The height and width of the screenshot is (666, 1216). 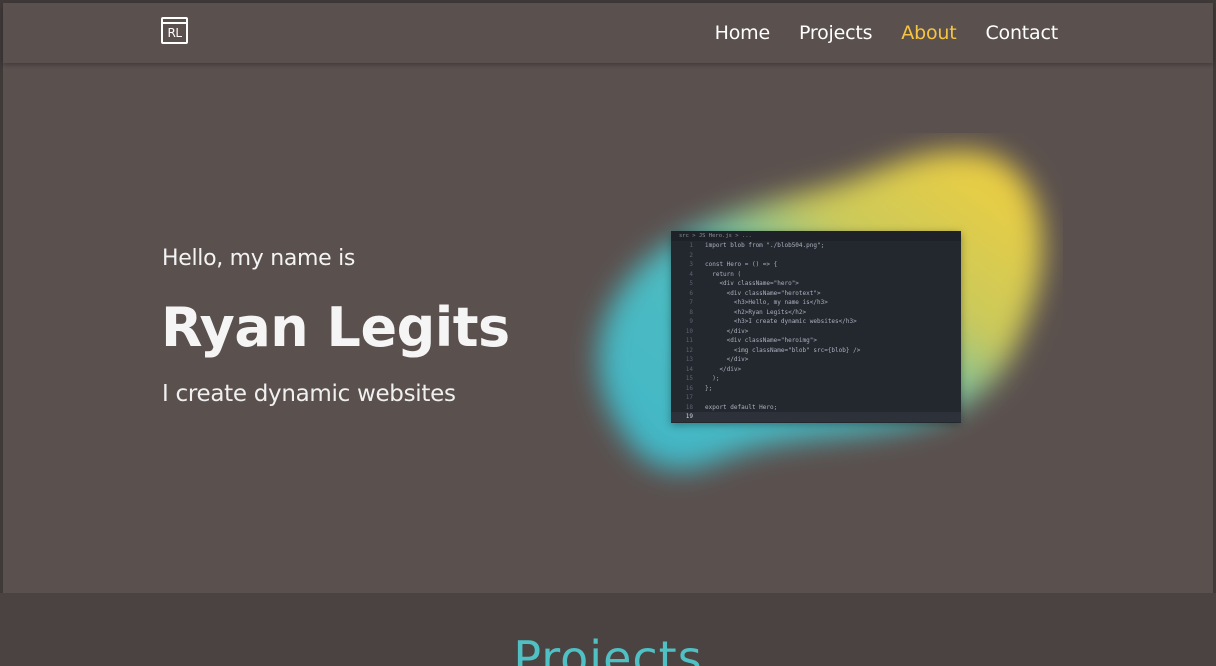 What do you see at coordinates (691, 255) in the screenshot?
I see `line-number: 2` at bounding box center [691, 255].